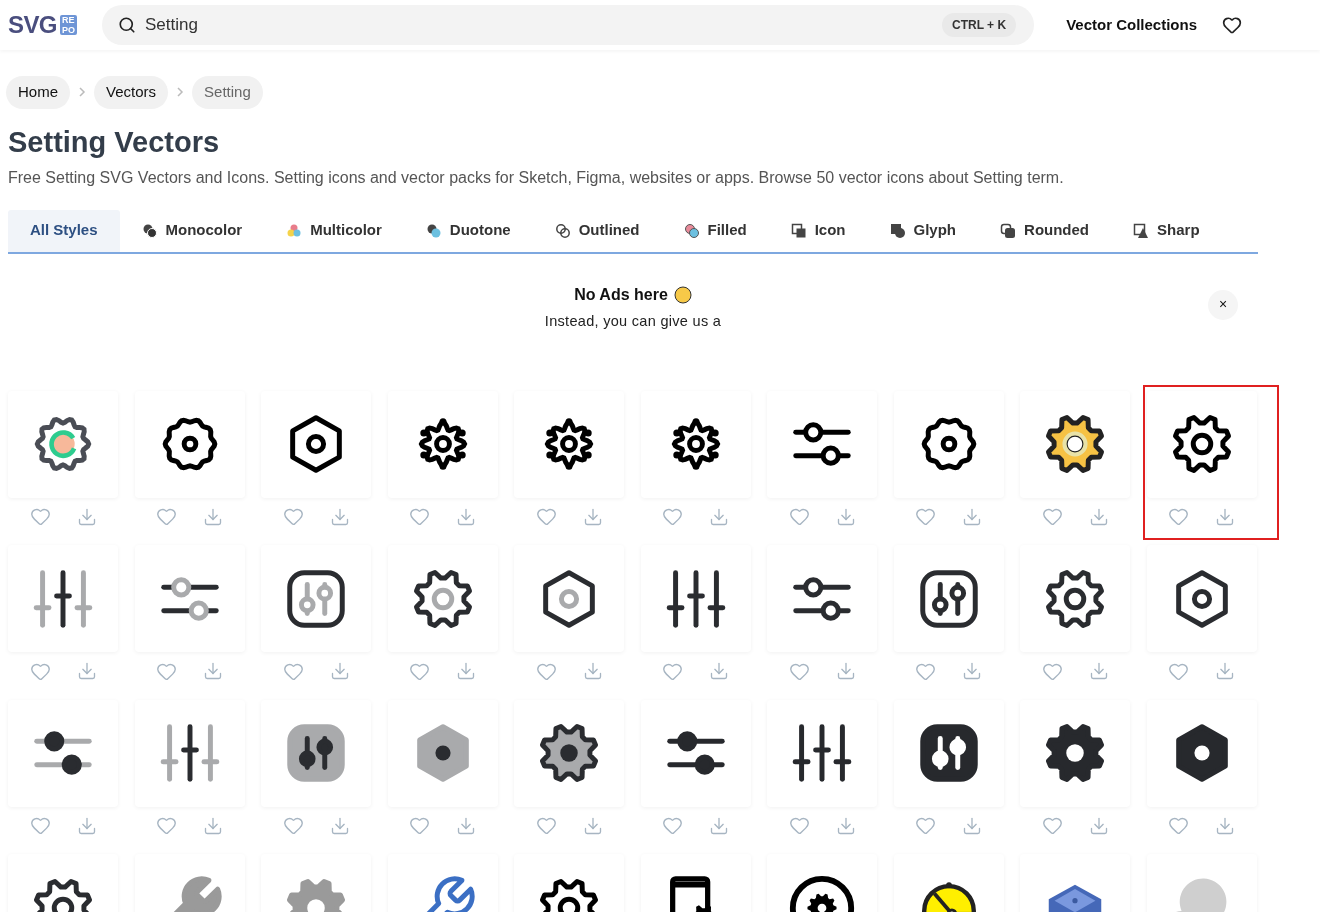  Describe the element at coordinates (923, 230) in the screenshot. I see `style-tab: Glyph` at that location.